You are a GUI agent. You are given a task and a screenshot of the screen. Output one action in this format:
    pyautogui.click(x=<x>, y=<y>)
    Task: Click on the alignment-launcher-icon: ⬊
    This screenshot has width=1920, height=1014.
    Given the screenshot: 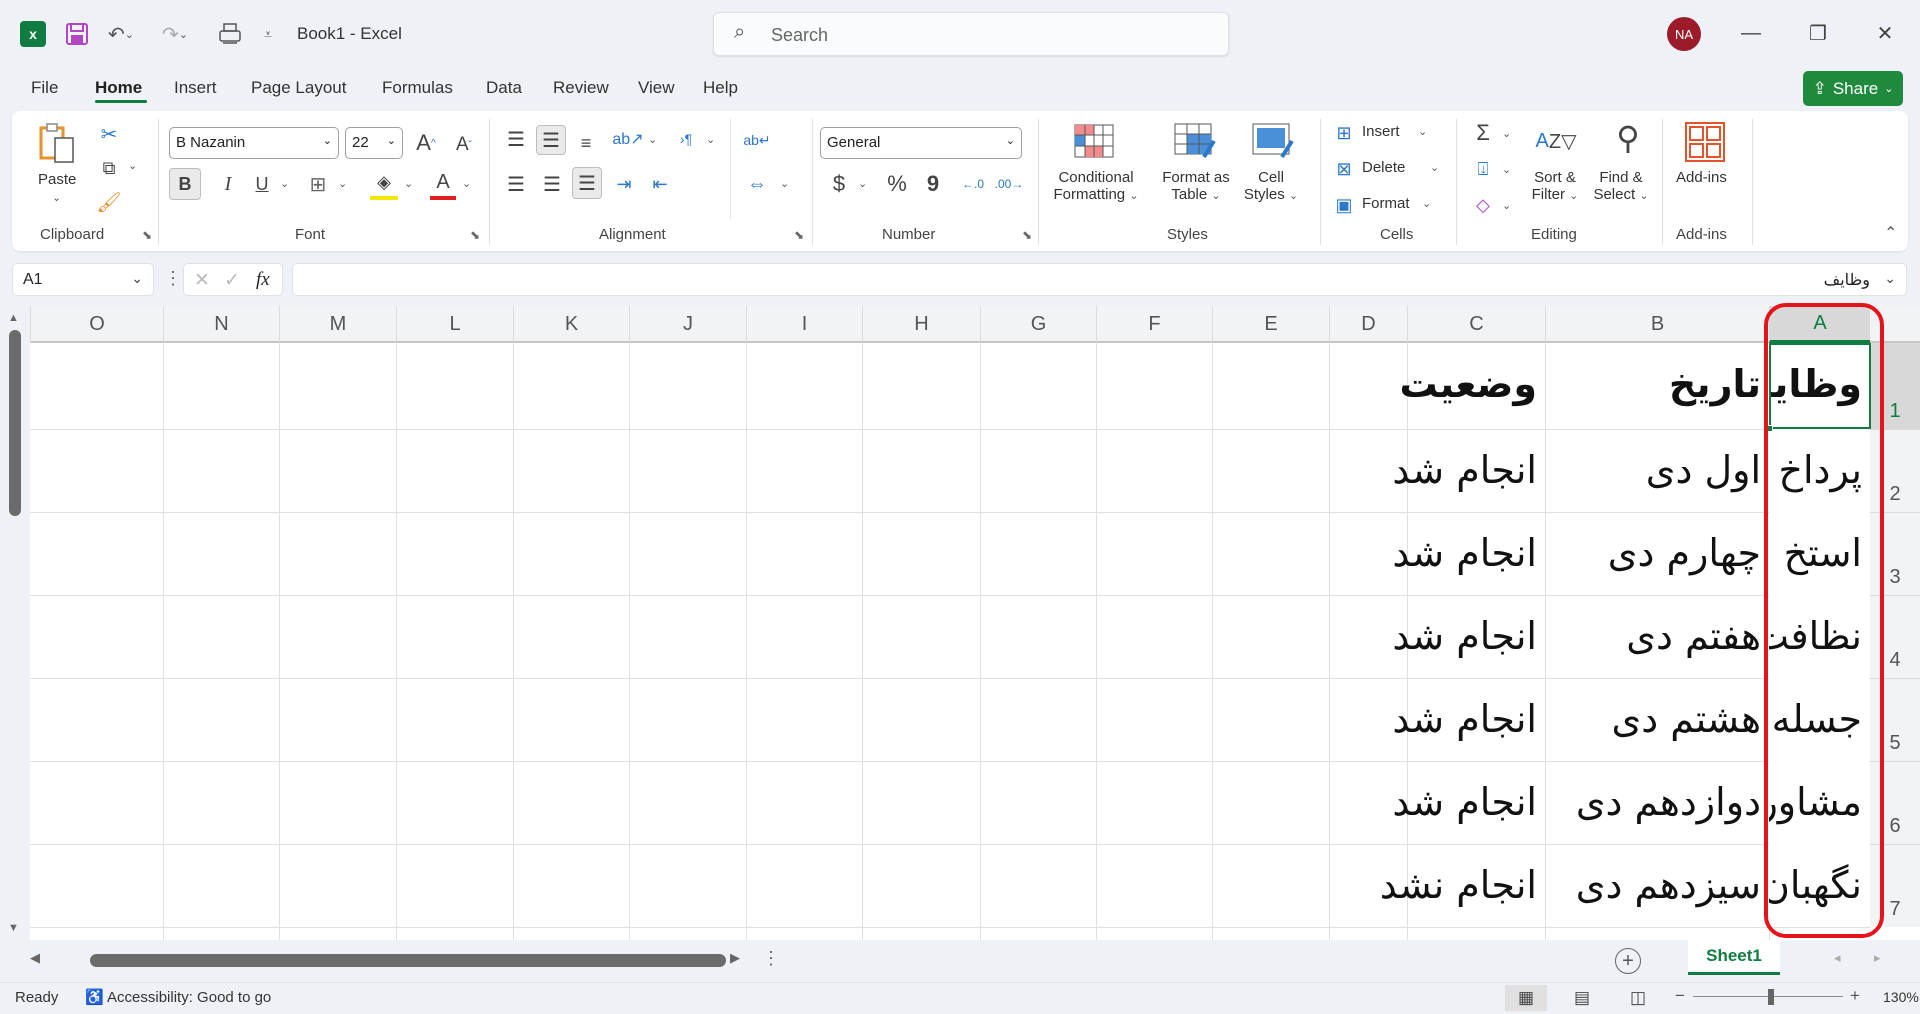 What is the action you would take?
    pyautogui.click(x=799, y=235)
    